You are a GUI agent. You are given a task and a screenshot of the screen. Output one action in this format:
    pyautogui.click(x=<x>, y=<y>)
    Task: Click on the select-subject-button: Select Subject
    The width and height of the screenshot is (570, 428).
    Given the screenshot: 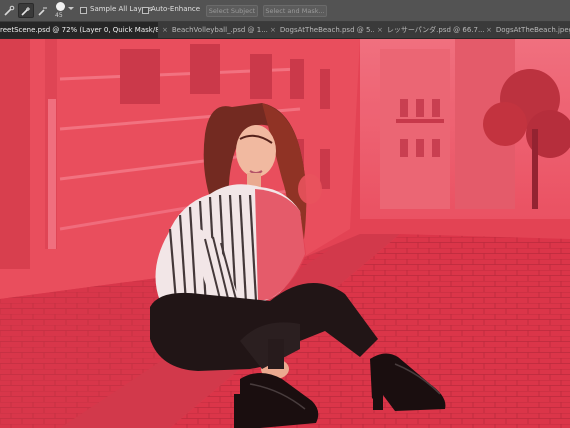 What is the action you would take?
    pyautogui.click(x=232, y=11)
    